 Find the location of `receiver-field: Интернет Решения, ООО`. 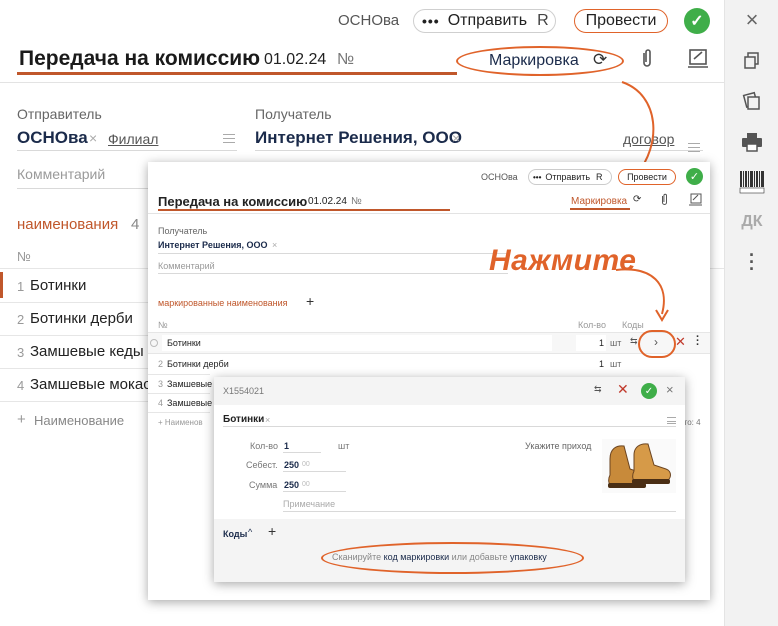

receiver-field: Интернет Решения, ООО is located at coordinates (358, 138).